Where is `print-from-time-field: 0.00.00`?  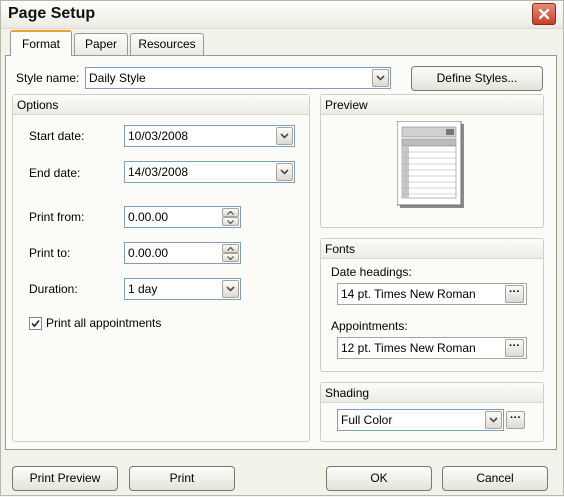
print-from-time-field: 0.00.00 is located at coordinates (182, 217).